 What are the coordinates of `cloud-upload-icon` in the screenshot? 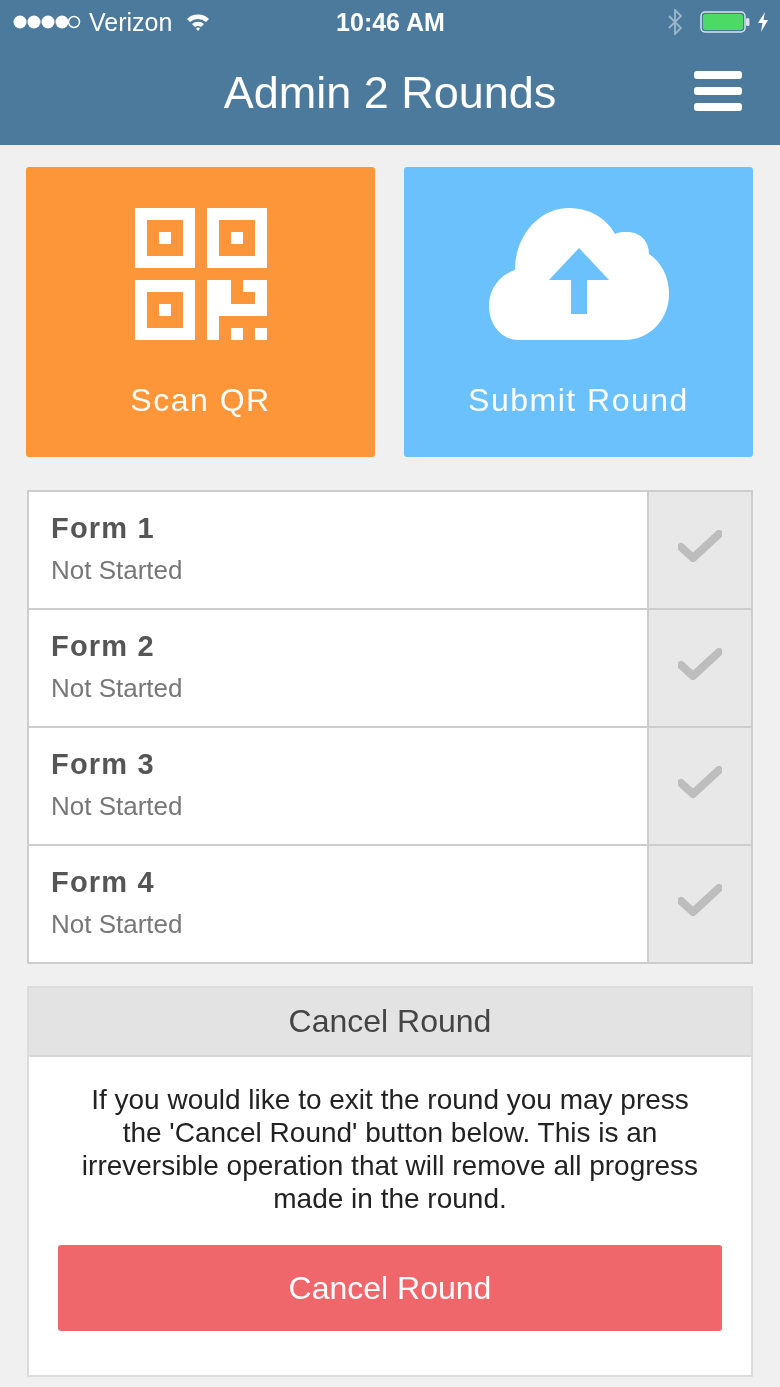 It's located at (578, 274).